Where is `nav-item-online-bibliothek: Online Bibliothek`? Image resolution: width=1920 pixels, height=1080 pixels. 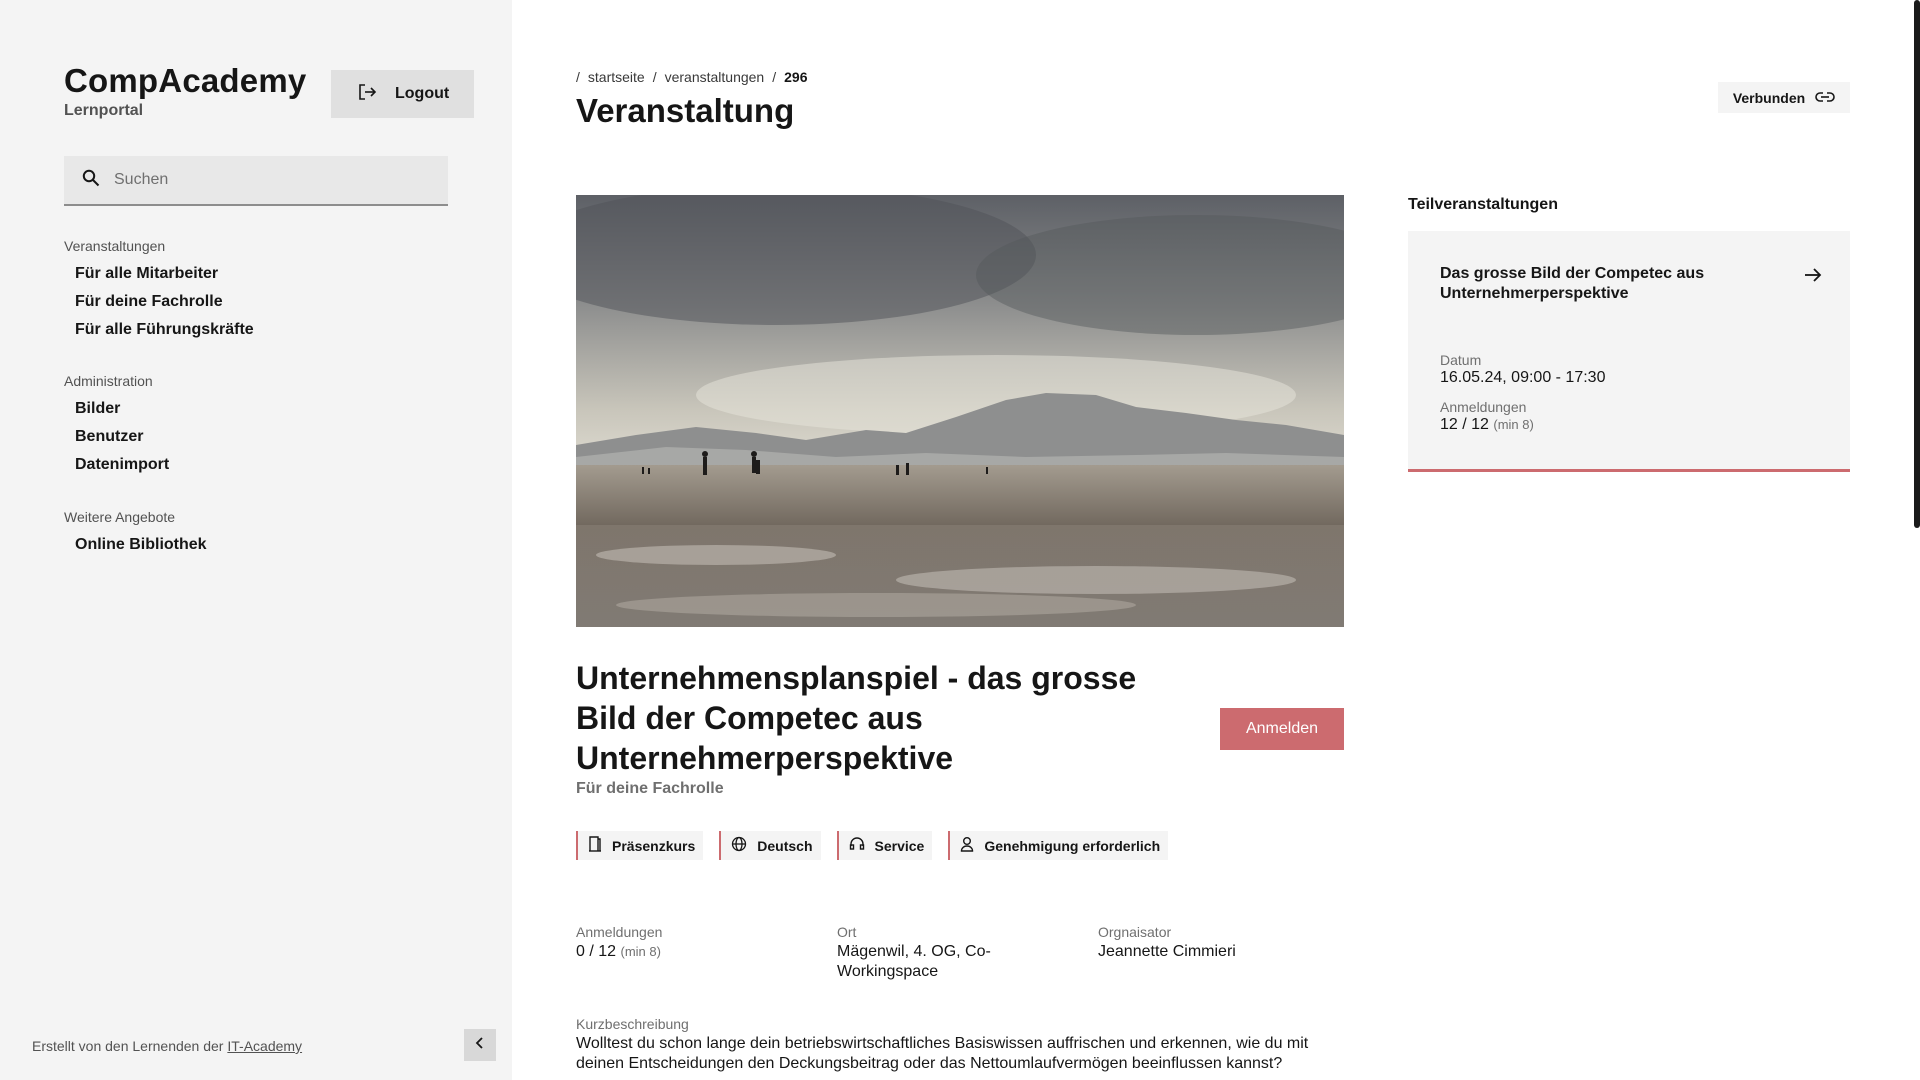
nav-item-online-bibliothek: Online Bibliothek is located at coordinates (135, 545).